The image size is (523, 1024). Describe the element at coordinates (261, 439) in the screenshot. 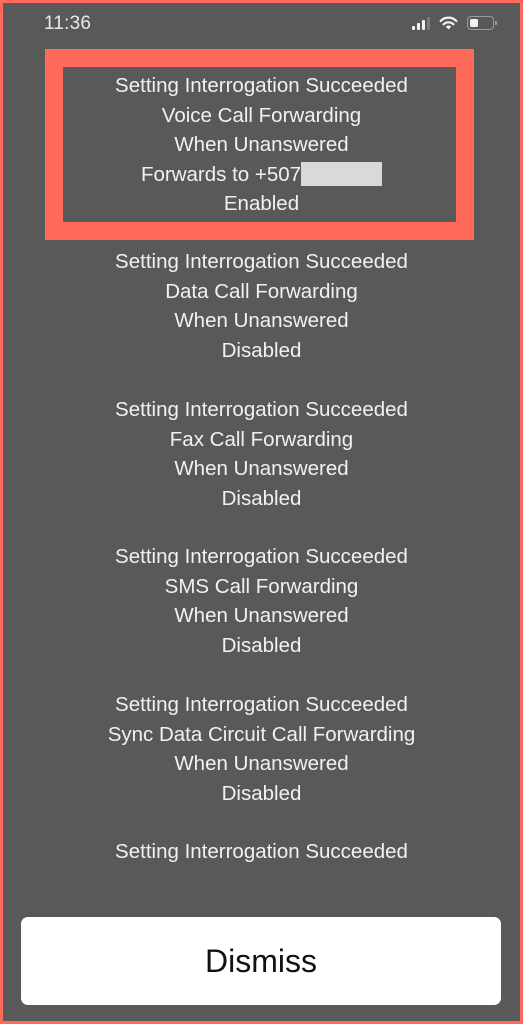

I see `service-name: Fax Call Forwarding` at that location.